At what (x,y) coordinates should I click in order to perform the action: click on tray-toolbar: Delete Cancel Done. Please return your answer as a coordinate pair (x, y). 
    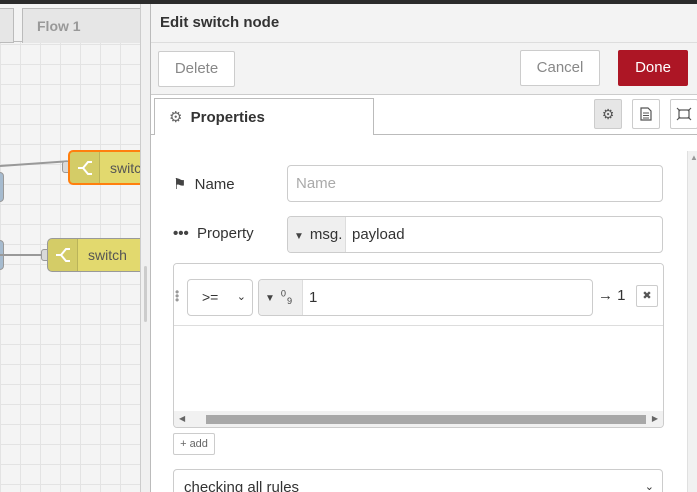
    Looking at the image, I should click on (424, 69).